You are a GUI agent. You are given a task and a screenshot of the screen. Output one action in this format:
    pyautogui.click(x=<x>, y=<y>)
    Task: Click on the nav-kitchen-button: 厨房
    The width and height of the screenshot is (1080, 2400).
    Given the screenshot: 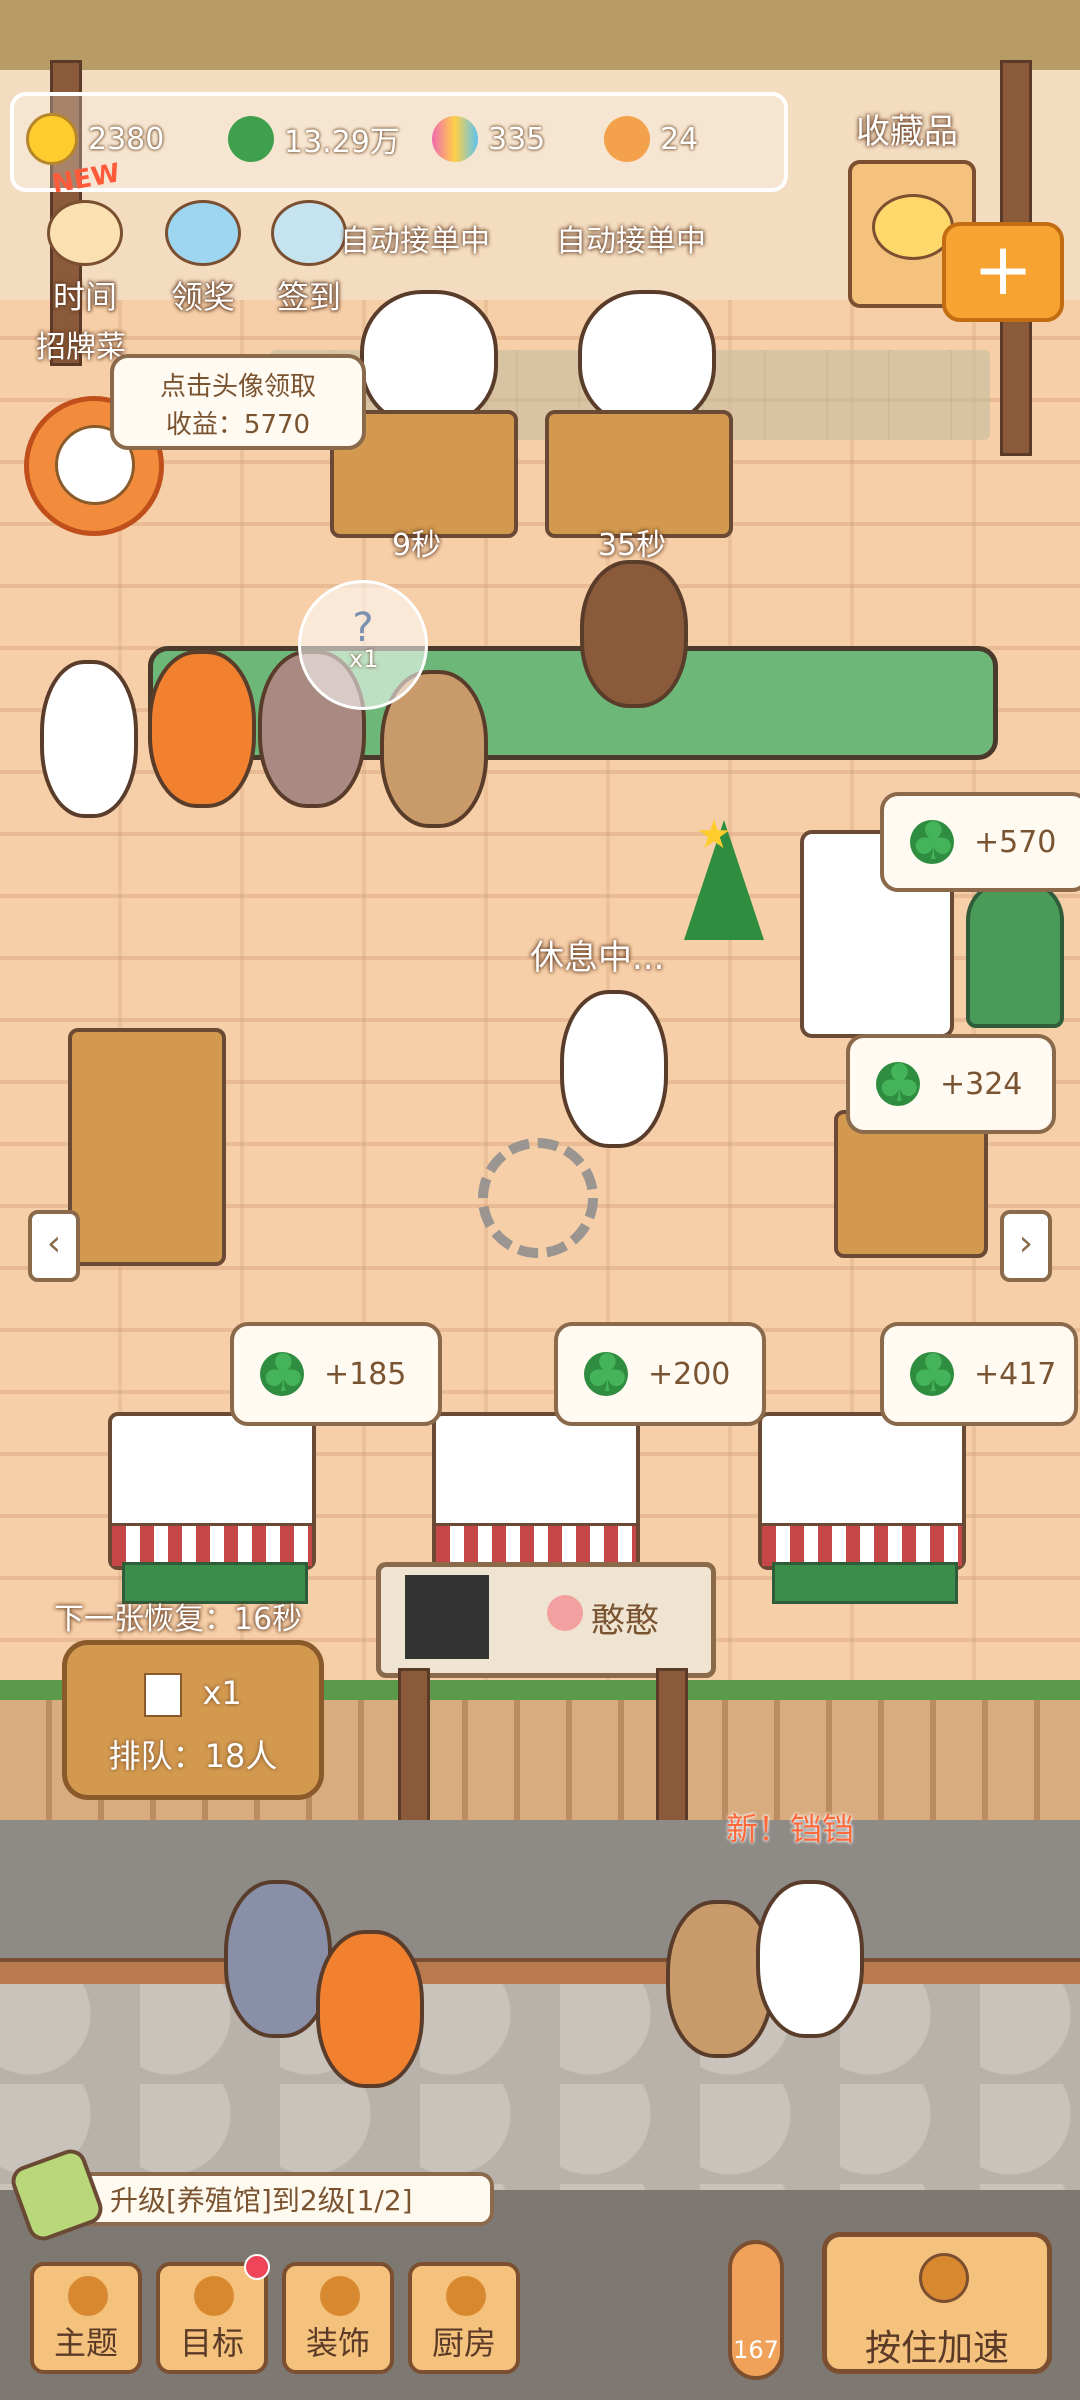 What is the action you would take?
    pyautogui.click(x=464, y=2318)
    